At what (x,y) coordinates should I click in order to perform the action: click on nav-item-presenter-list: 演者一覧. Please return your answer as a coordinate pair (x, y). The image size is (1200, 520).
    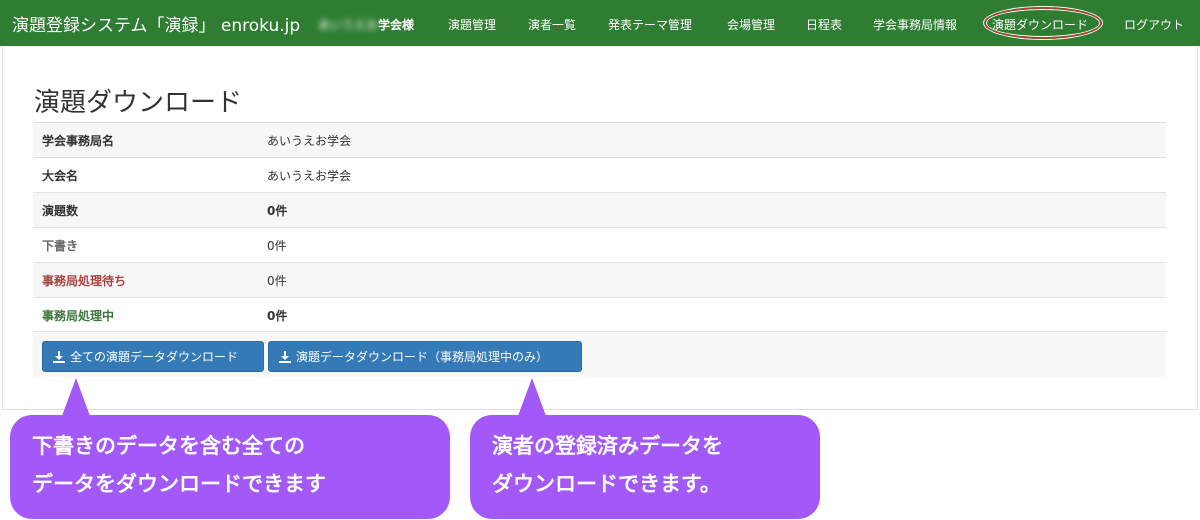
    Looking at the image, I should click on (552, 24).